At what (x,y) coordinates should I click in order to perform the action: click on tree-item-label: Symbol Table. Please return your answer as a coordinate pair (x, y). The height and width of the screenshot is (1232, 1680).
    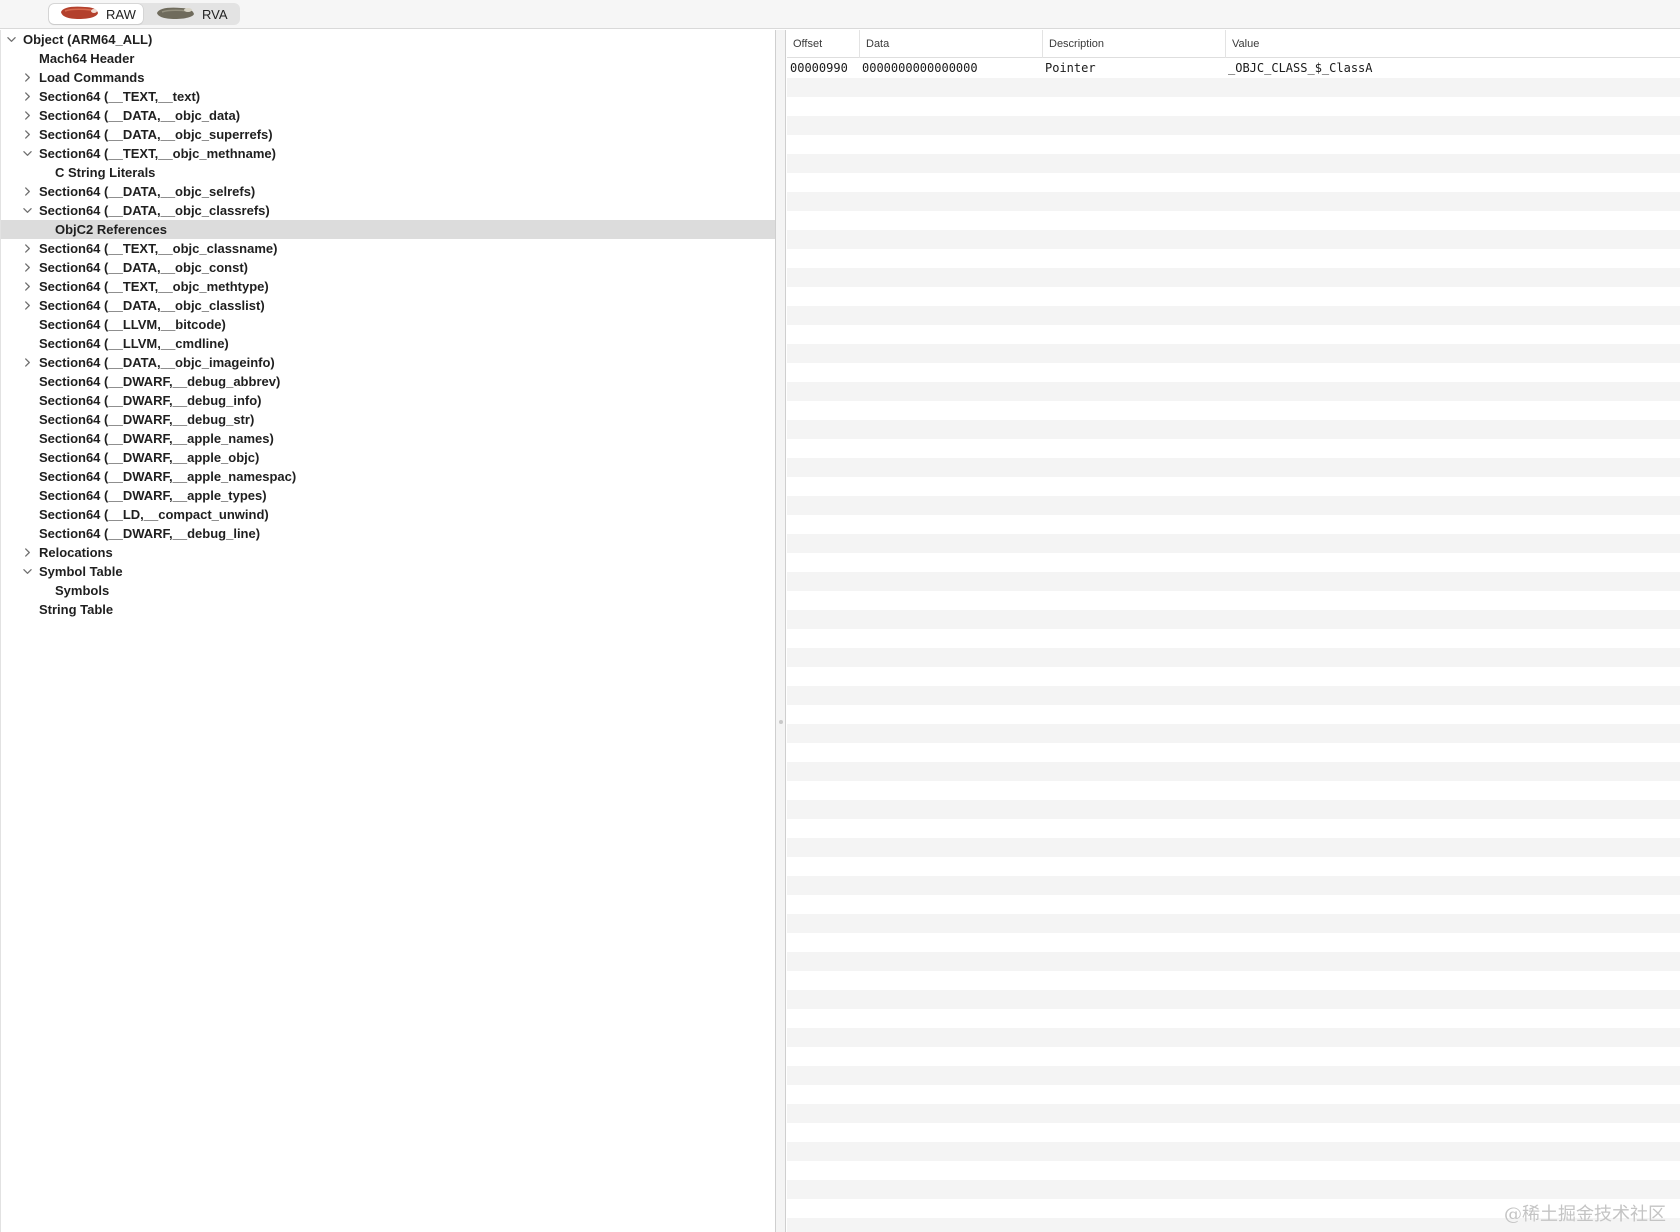
    Looking at the image, I should click on (81, 571).